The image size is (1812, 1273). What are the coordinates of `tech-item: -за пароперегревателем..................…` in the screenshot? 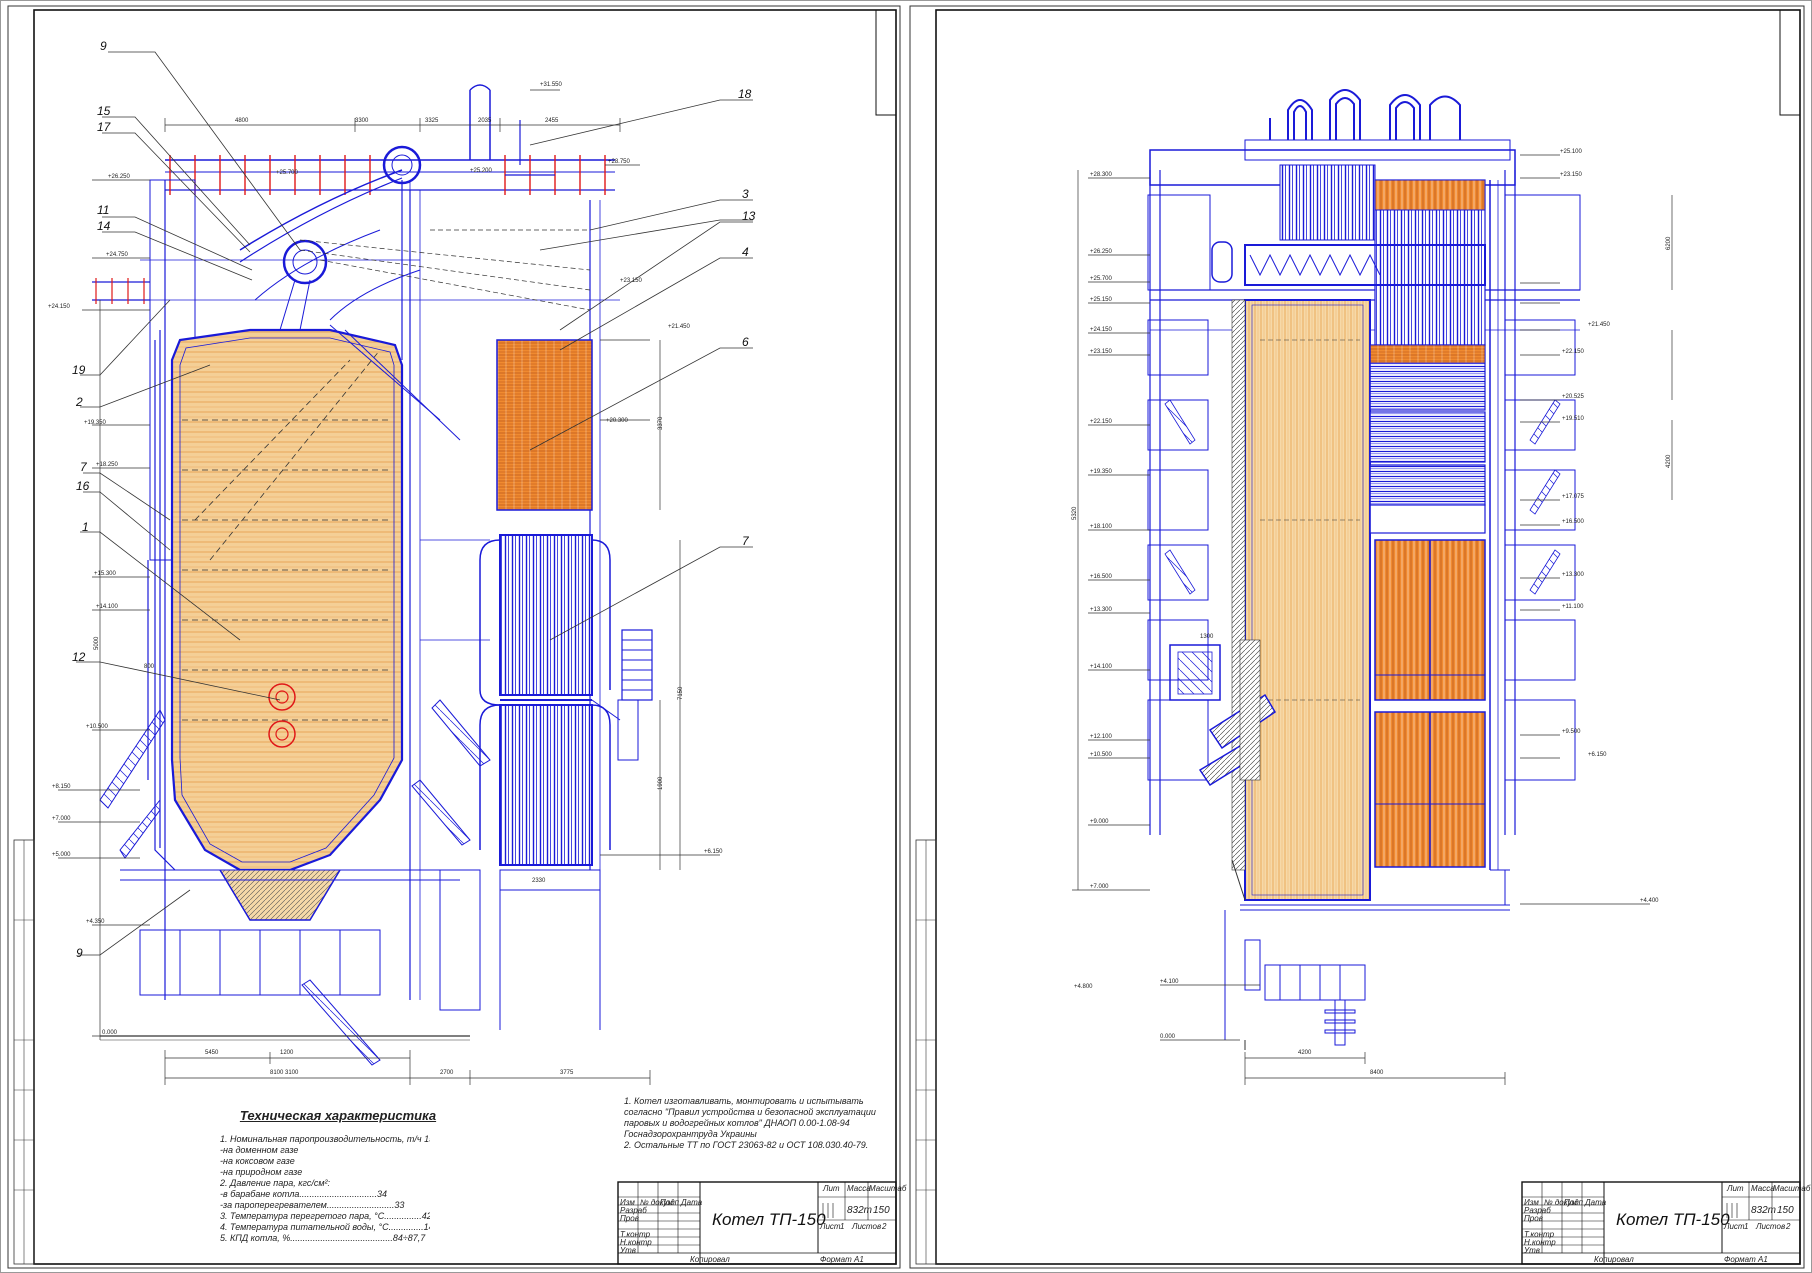 It's located at (312, 1205).